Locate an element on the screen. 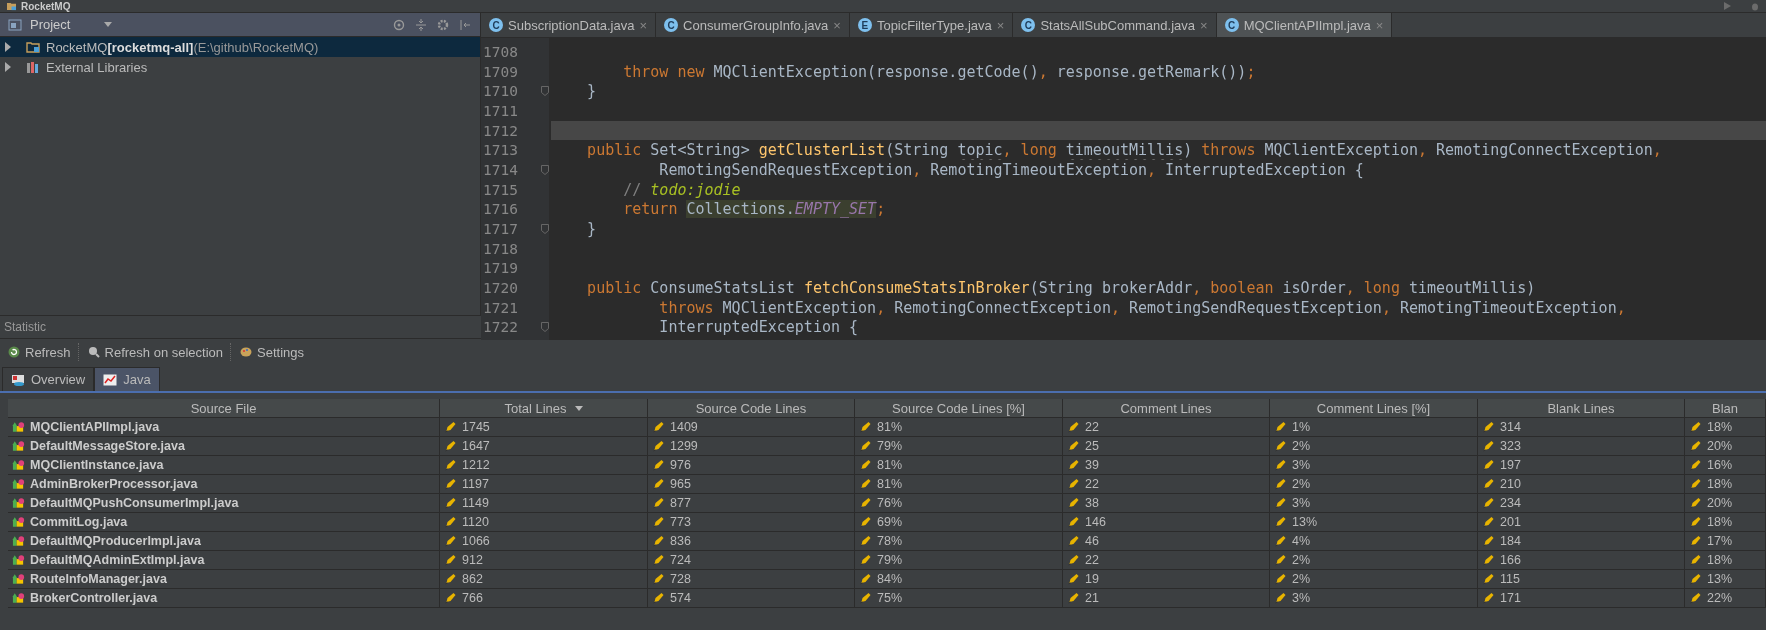  folder-icon is located at coordinates (15, 24).